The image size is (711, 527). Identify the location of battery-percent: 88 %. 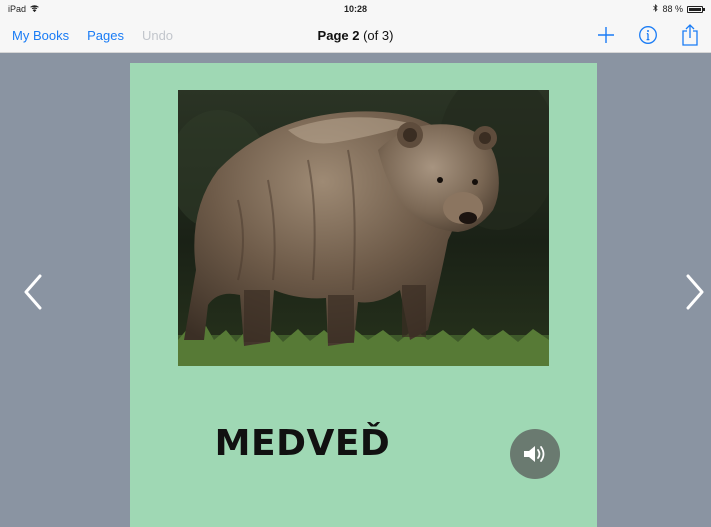
(672, 9).